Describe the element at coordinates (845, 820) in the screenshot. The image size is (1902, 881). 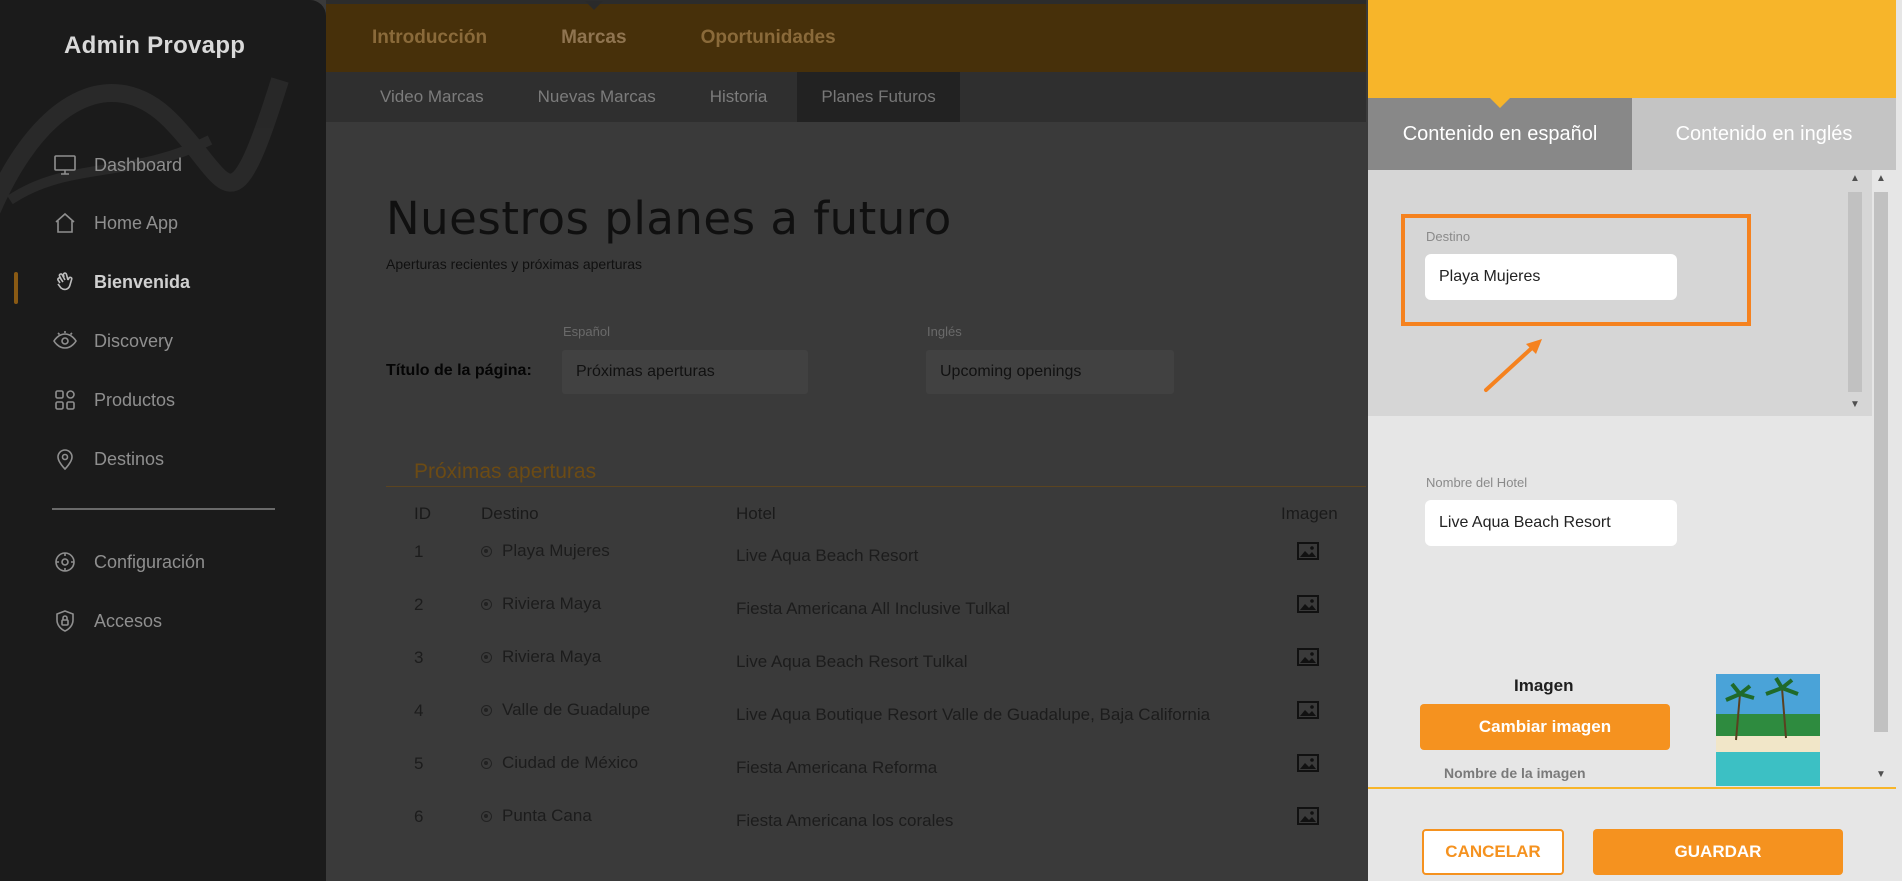
I see `cell-hotel: Fiesta Americana los corales` at that location.